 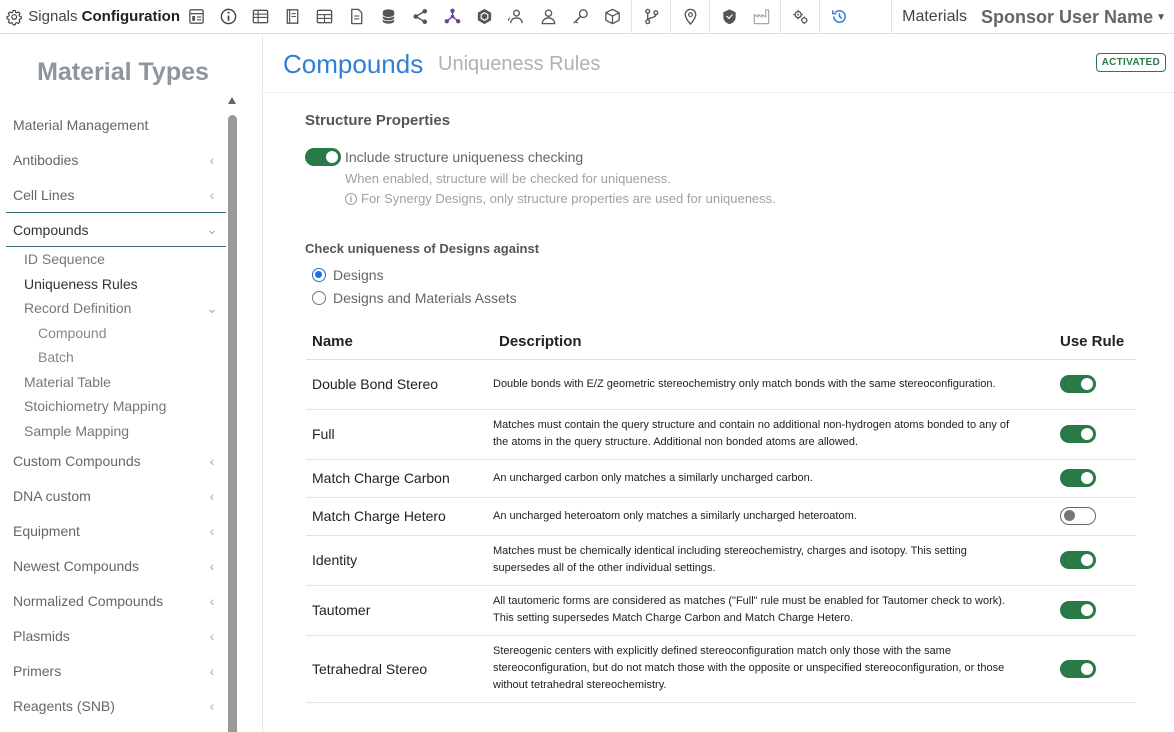 What do you see at coordinates (464, 157) in the screenshot?
I see `structure-uniqueness-label: Include structure uniqueness checking` at bounding box center [464, 157].